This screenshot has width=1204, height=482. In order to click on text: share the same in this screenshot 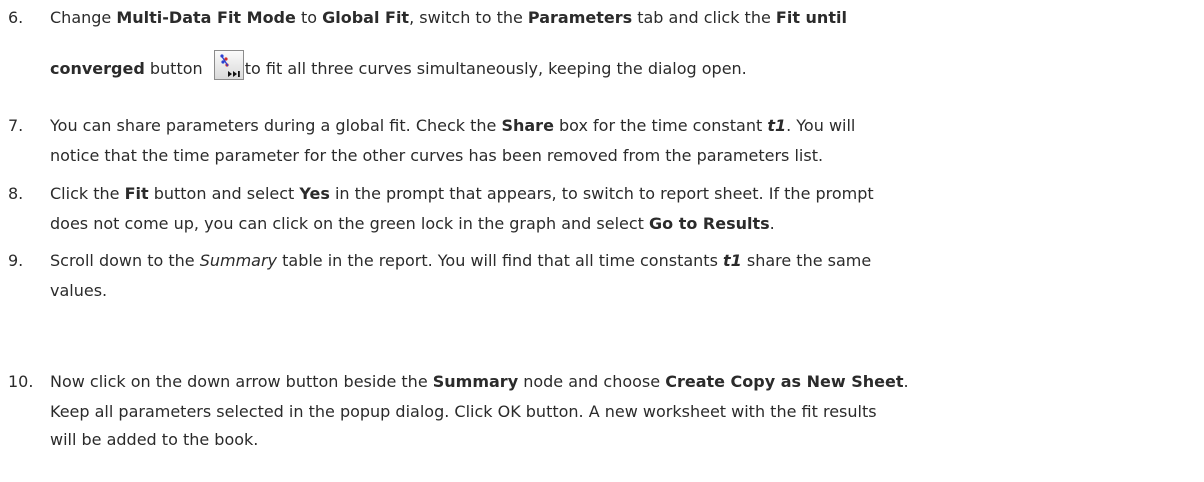, I will do `click(806, 260)`.